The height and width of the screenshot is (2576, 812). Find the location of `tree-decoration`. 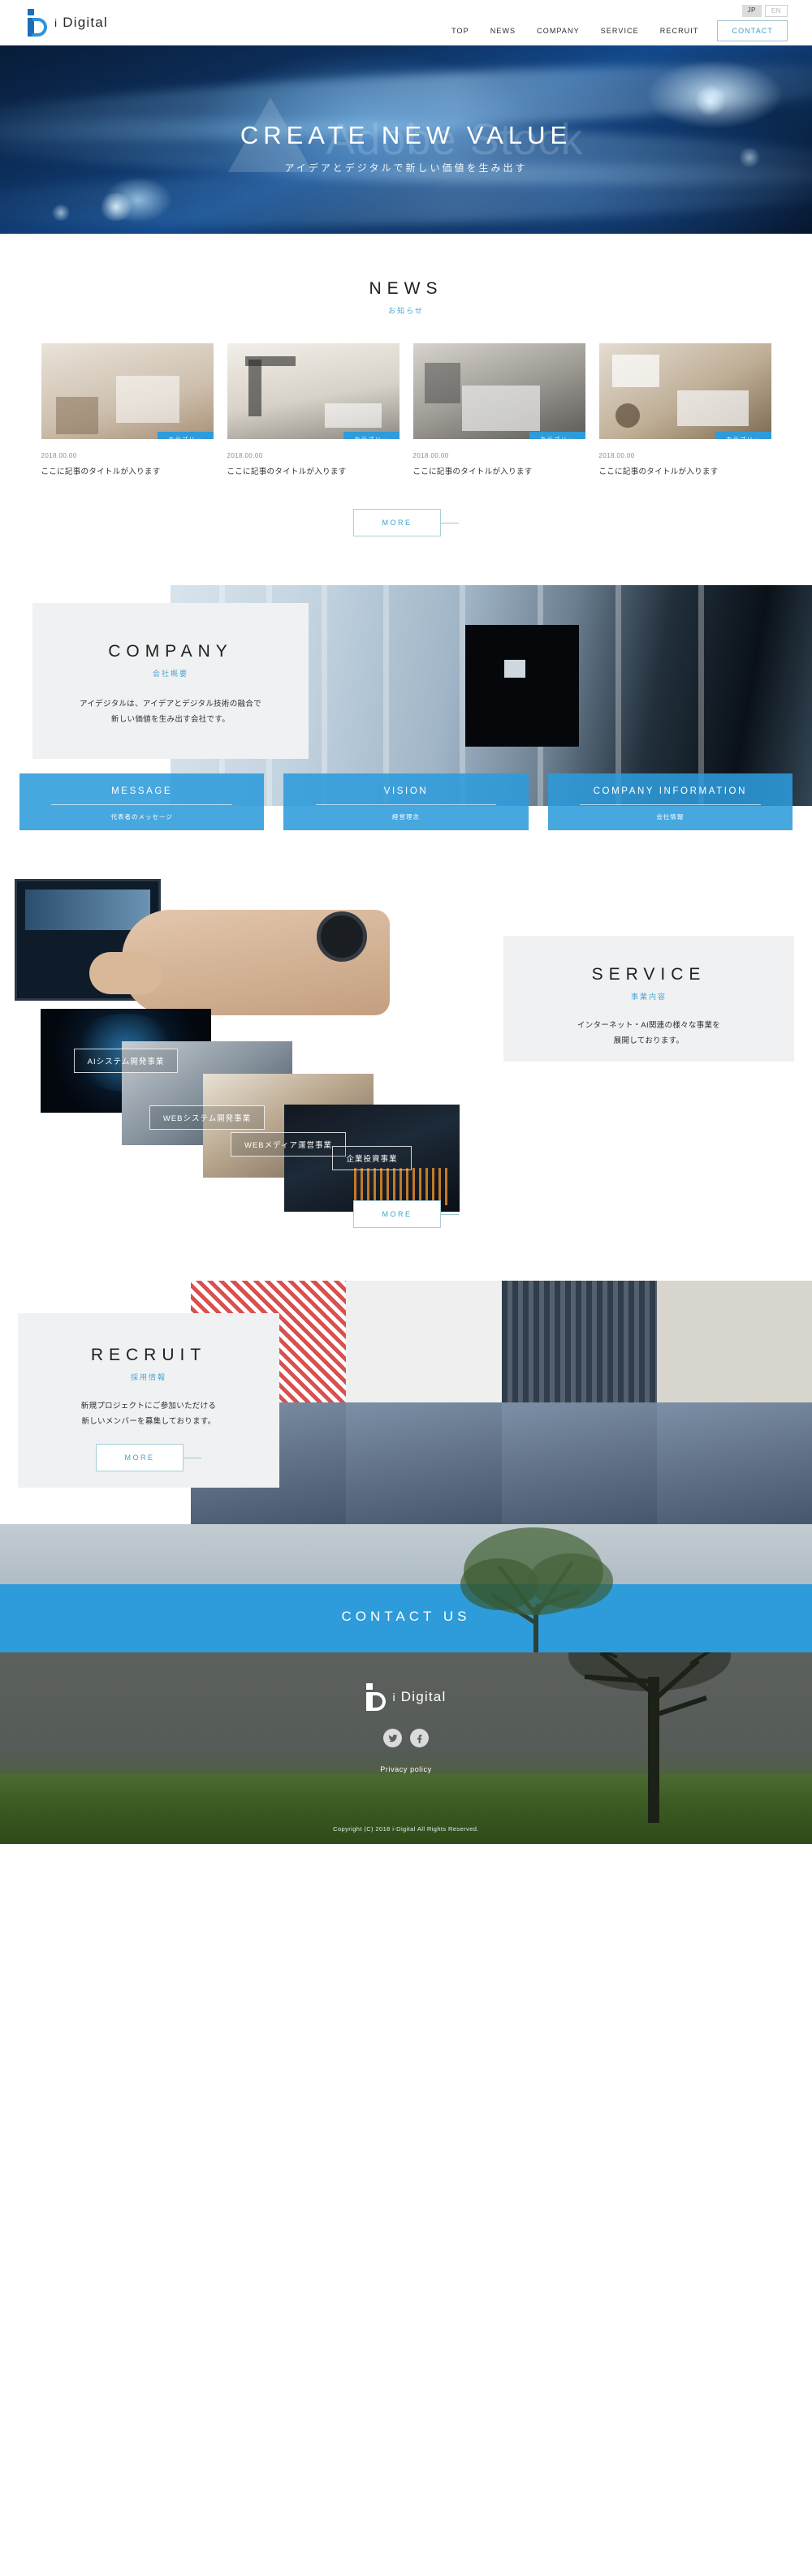

tree-decoration is located at coordinates (537, 1590).